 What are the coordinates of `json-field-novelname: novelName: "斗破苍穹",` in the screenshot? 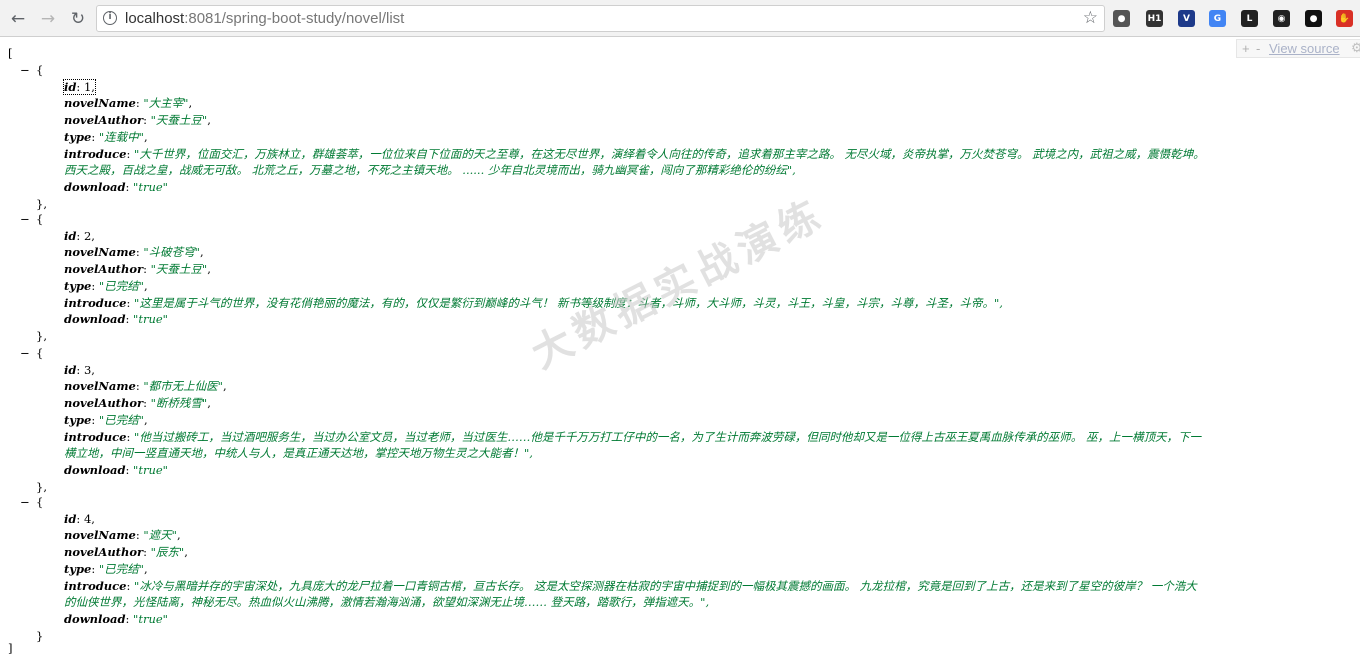 It's located at (134, 252).